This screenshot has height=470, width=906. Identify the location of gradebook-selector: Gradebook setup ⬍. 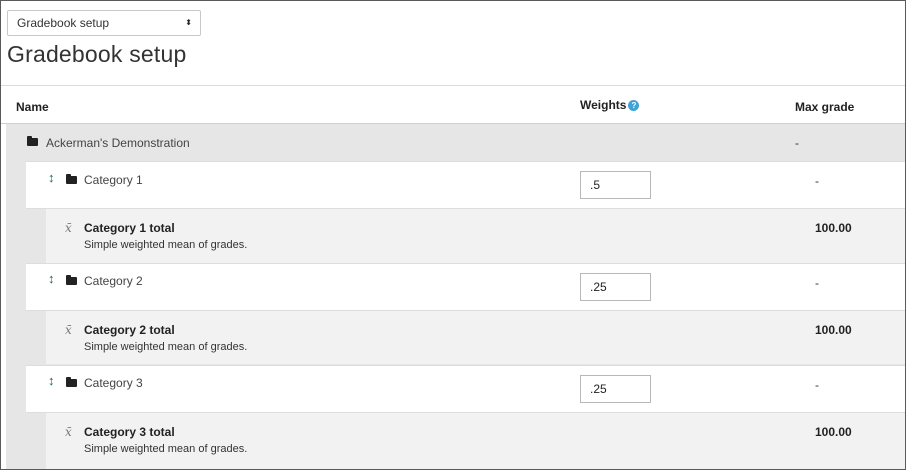
(104, 23).